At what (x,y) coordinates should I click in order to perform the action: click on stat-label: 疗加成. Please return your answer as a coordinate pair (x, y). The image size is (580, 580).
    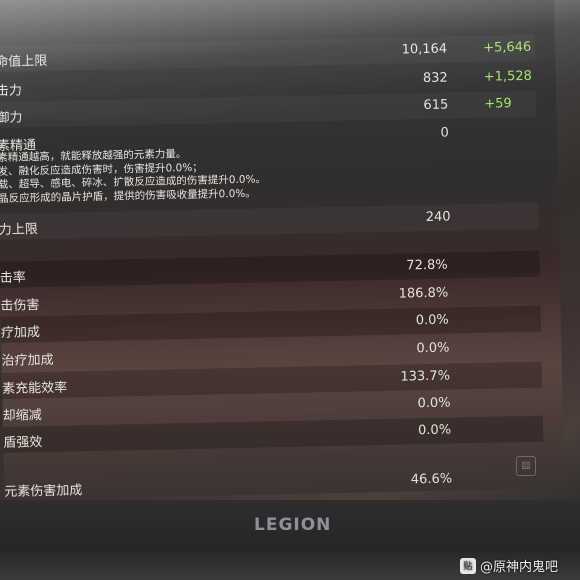
    Looking at the image, I should click on (20, 333).